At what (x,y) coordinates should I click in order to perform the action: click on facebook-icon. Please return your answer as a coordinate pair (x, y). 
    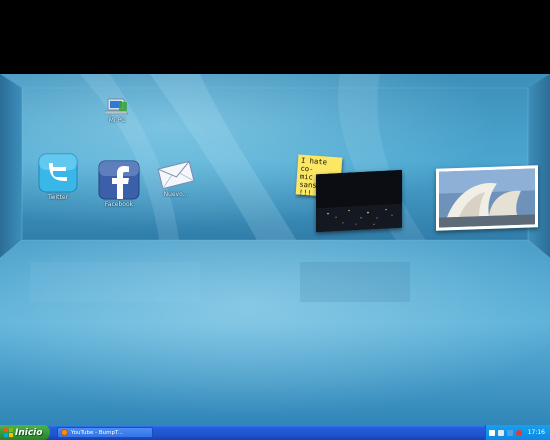
    Looking at the image, I should click on (119, 180).